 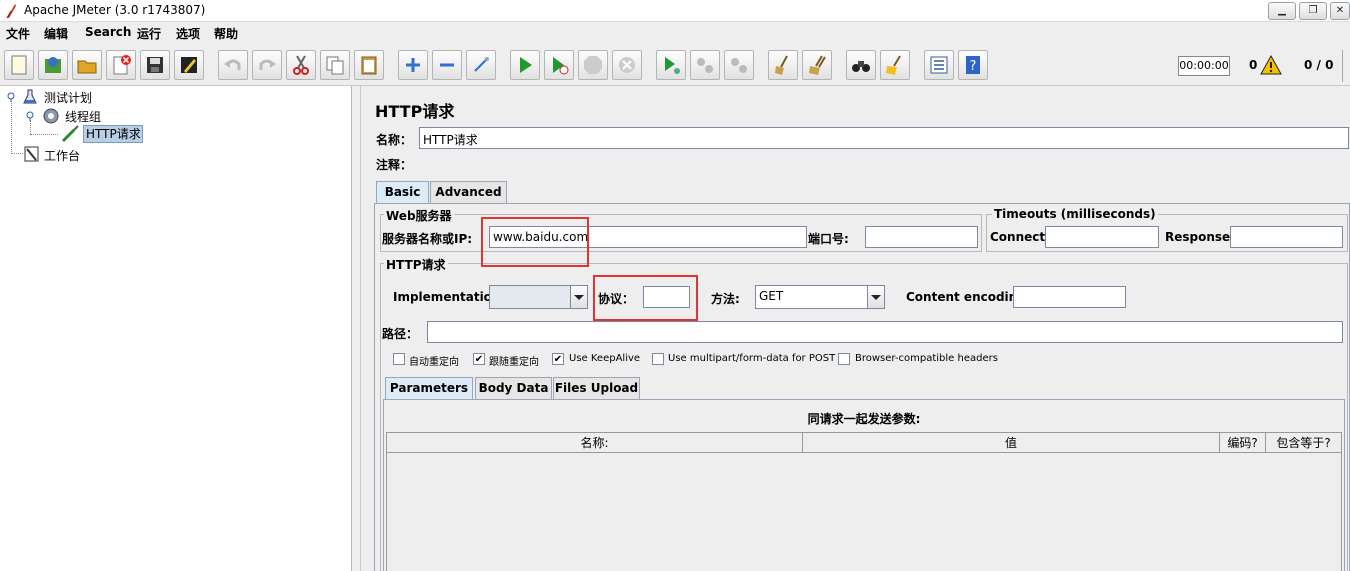 What do you see at coordinates (189, 65) in the screenshot?
I see `save-as-button` at bounding box center [189, 65].